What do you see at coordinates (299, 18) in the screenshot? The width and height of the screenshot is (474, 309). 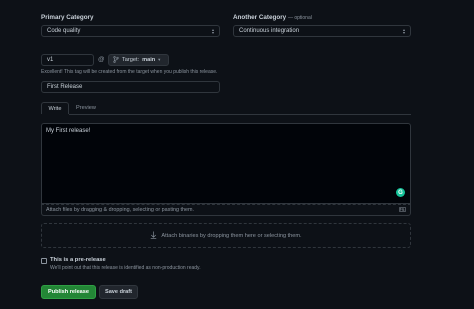 I see `optional-note: — optional` at bounding box center [299, 18].